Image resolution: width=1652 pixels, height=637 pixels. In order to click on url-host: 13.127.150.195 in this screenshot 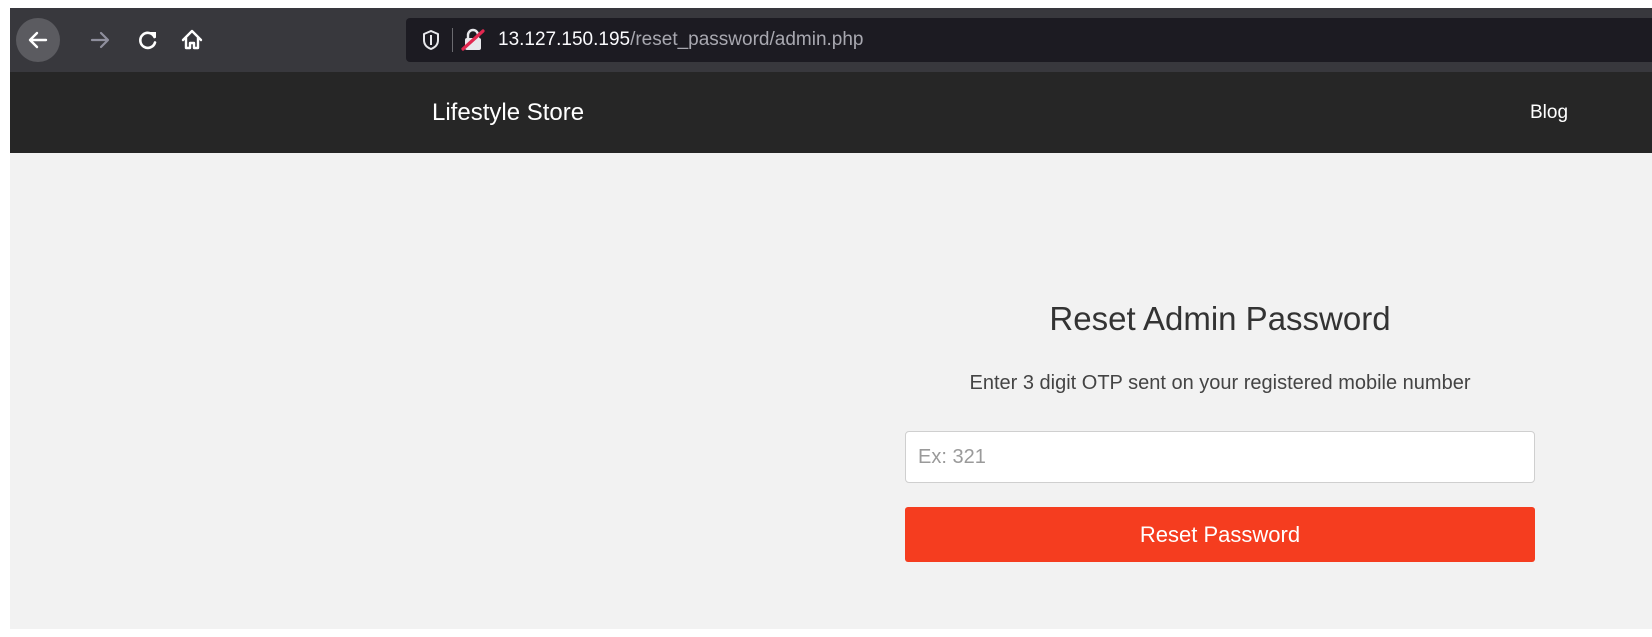, I will do `click(564, 39)`.